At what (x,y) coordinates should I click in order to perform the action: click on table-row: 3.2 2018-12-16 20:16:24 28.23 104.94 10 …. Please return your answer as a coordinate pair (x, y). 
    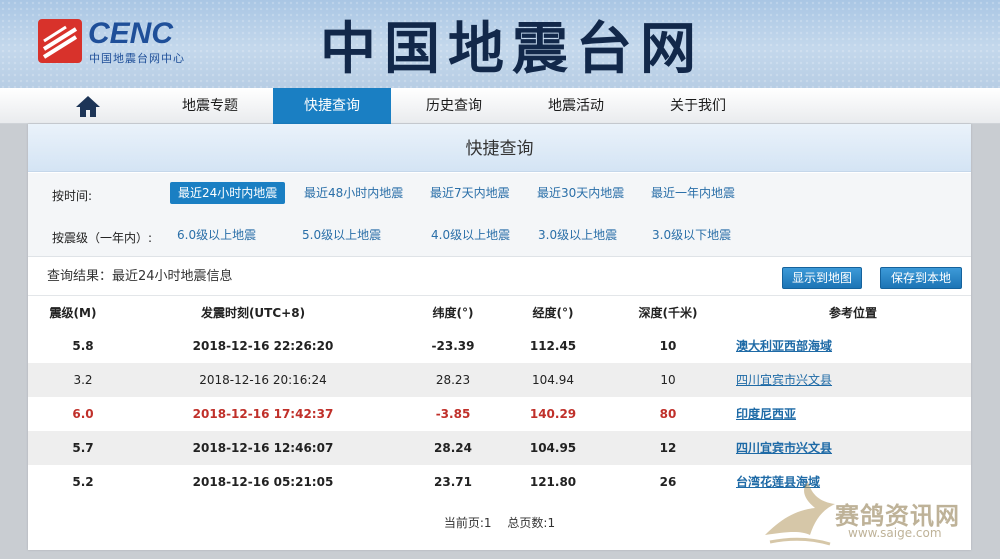
    Looking at the image, I should click on (499, 380).